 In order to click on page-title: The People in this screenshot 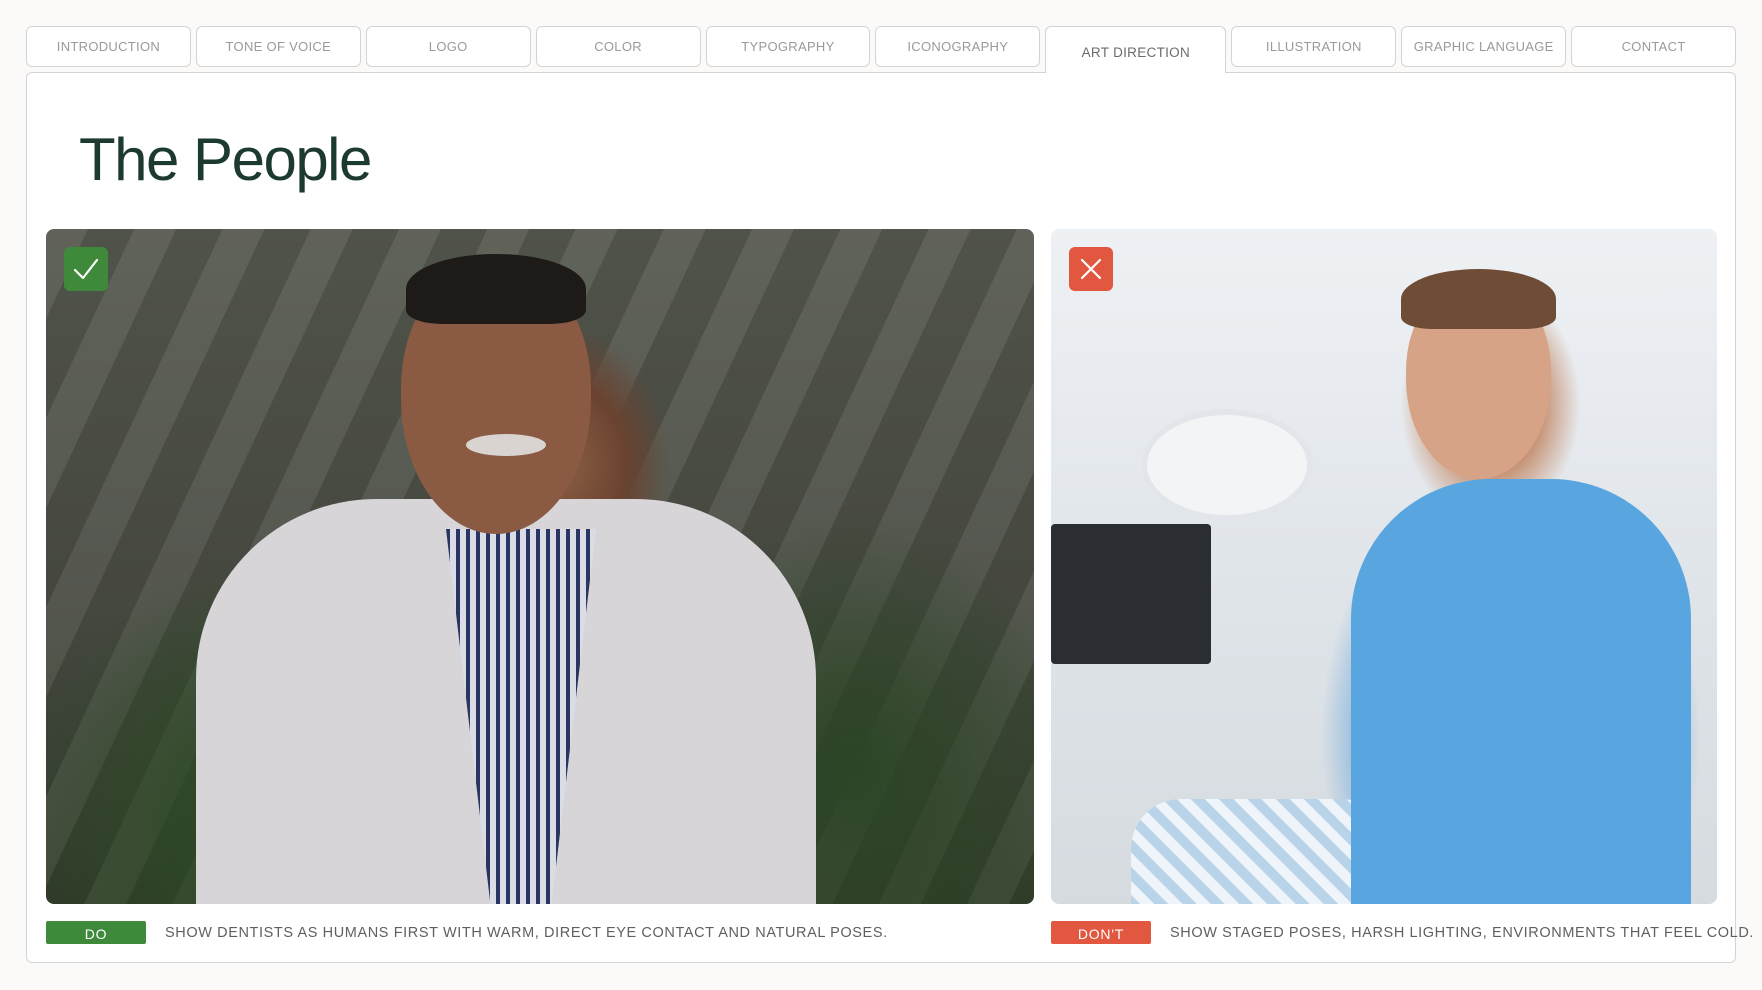, I will do `click(225, 159)`.